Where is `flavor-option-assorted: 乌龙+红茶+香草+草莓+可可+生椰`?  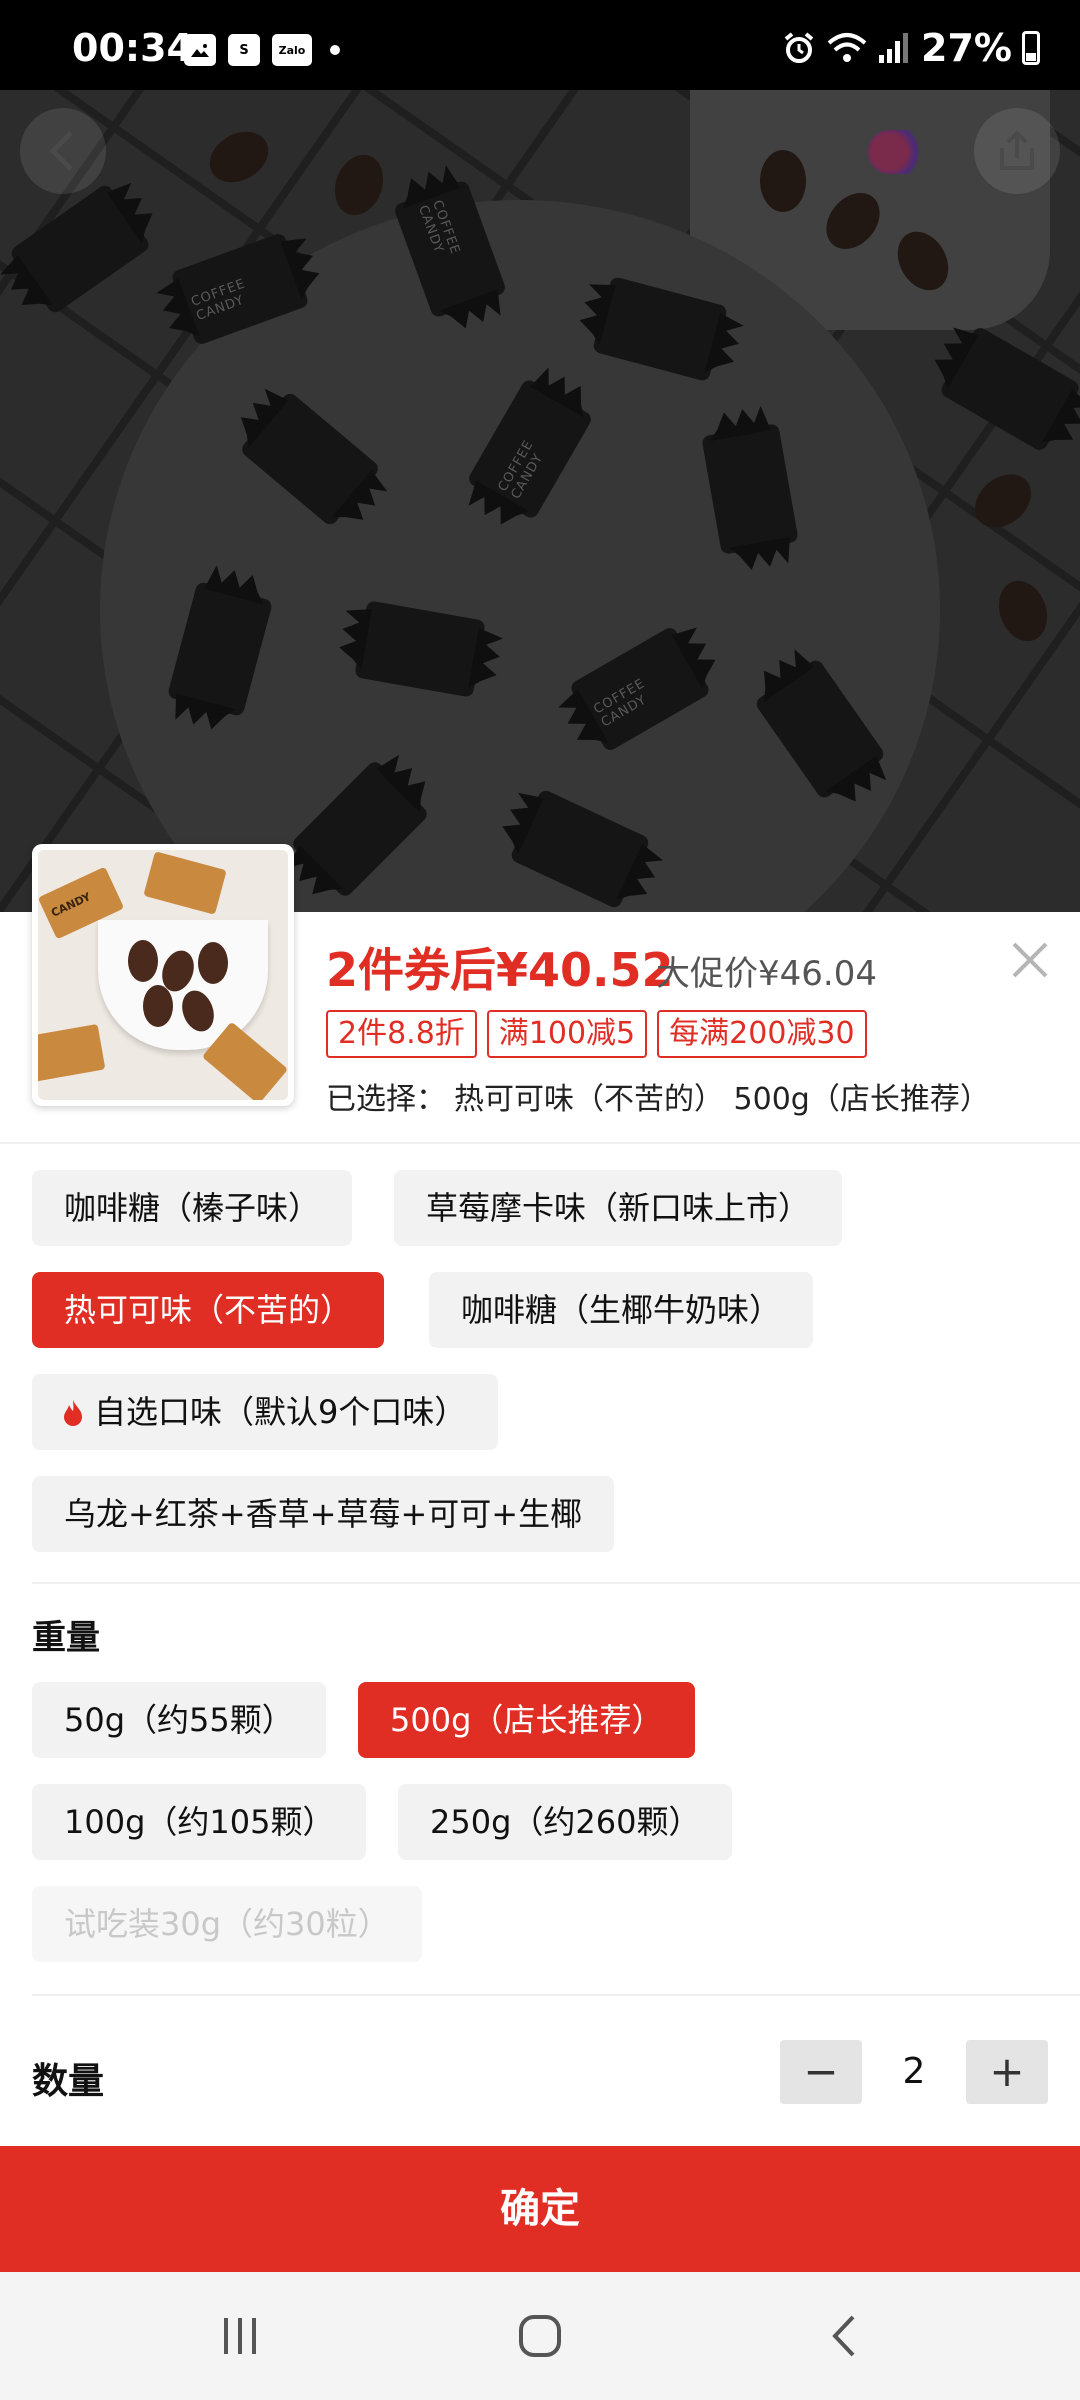 flavor-option-assorted: 乌龙+红茶+香草+草莓+可可+生椰 is located at coordinates (323, 1514).